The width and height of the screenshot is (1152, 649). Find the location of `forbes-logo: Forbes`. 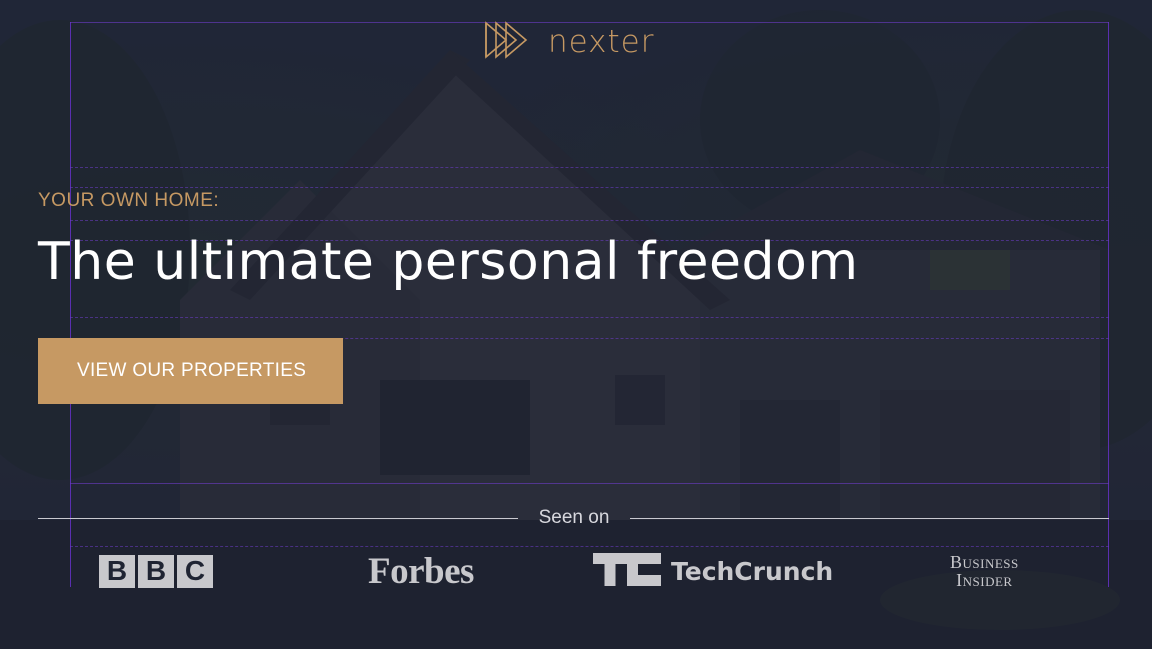

forbes-logo: Forbes is located at coordinates (421, 571).